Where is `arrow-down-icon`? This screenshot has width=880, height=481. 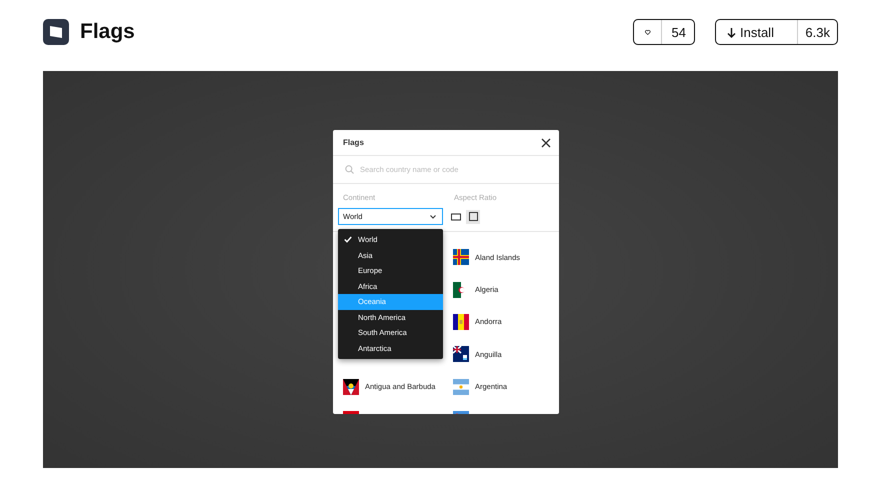 arrow-down-icon is located at coordinates (731, 32).